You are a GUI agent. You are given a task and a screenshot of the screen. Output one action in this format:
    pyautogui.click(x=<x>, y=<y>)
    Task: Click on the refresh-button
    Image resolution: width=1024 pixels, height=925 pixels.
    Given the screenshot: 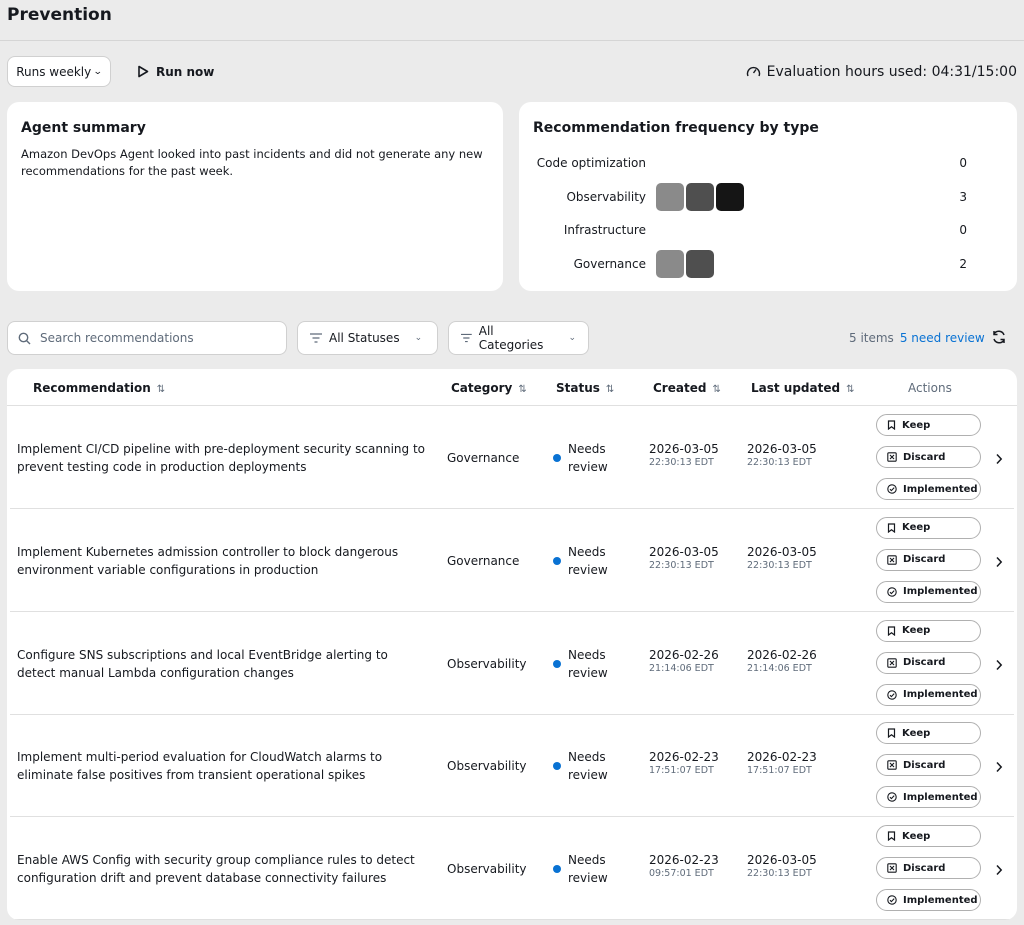 What is the action you would take?
    pyautogui.click(x=999, y=339)
    